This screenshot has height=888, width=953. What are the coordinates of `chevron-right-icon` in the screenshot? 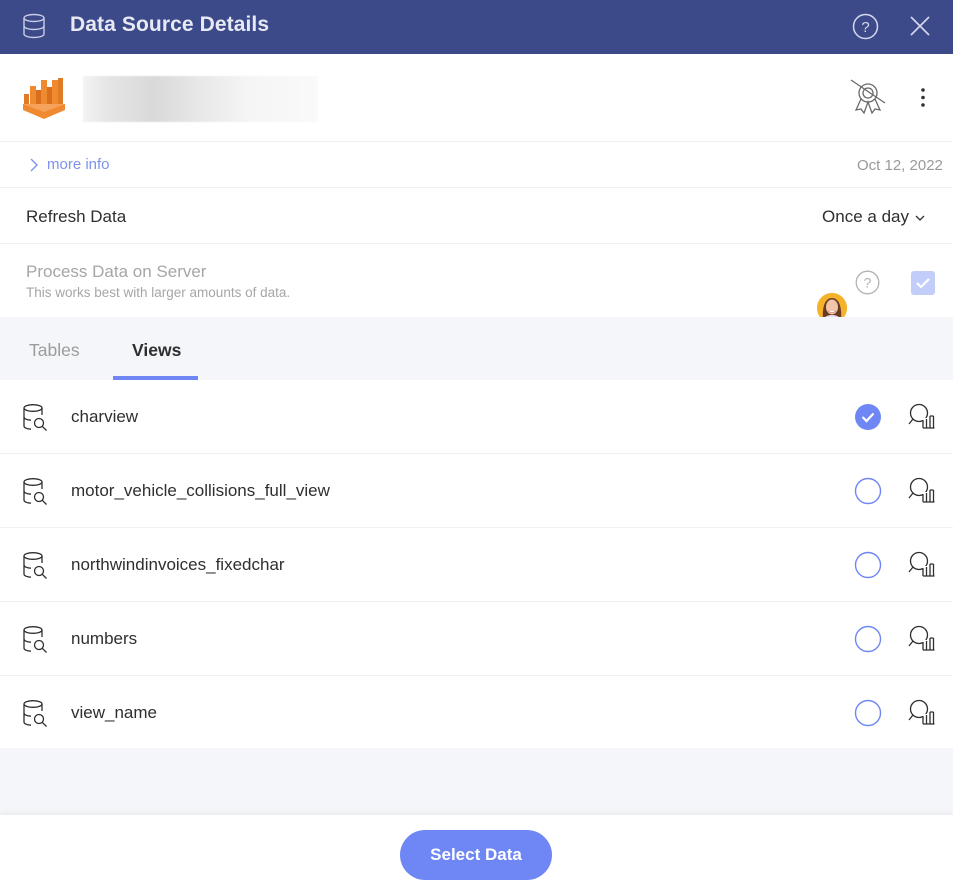 It's located at (34, 164).